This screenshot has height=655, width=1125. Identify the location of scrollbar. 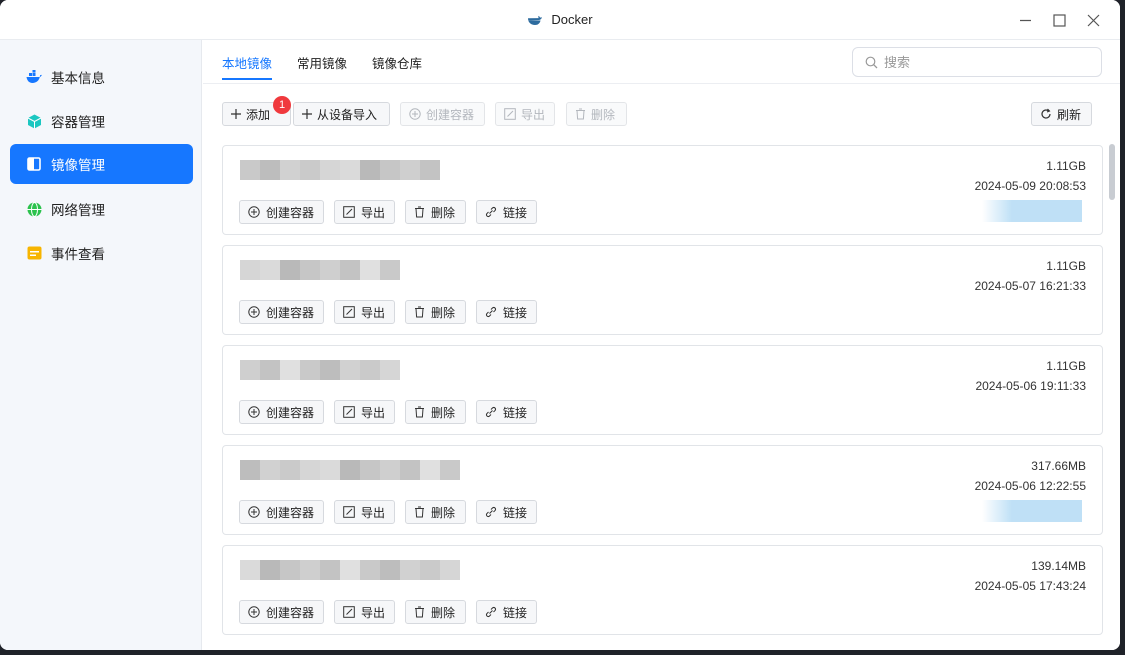
(1112, 172).